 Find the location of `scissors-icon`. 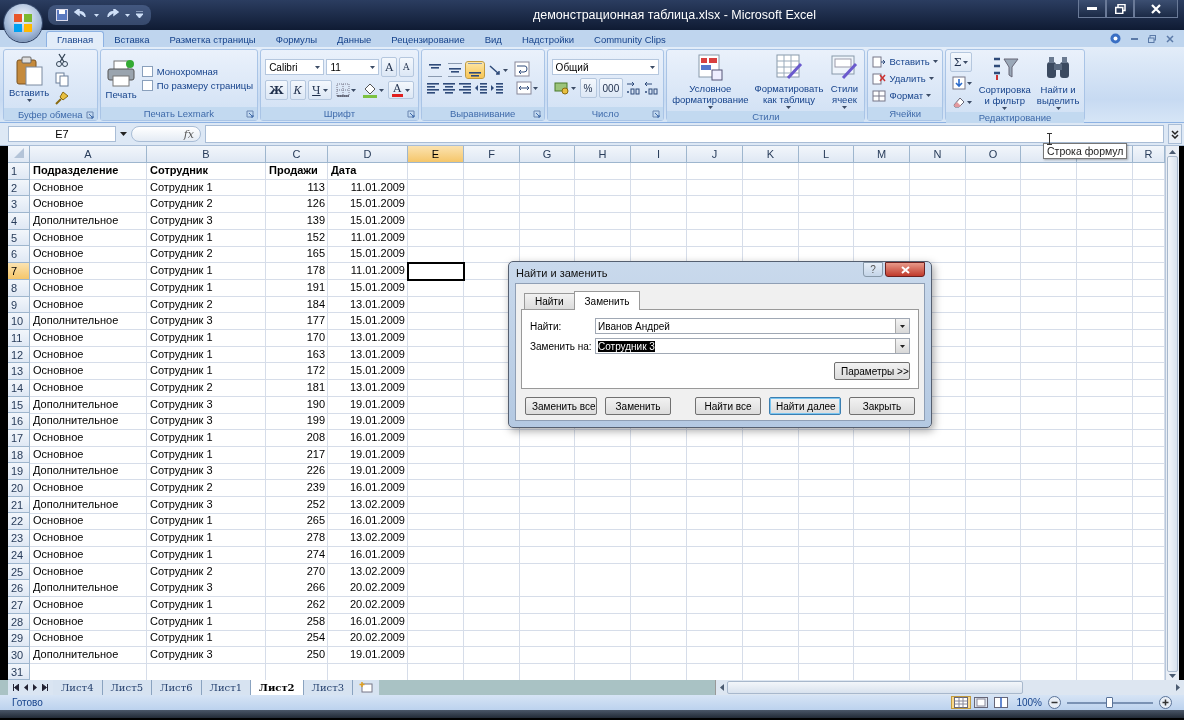

scissors-icon is located at coordinates (62, 60).